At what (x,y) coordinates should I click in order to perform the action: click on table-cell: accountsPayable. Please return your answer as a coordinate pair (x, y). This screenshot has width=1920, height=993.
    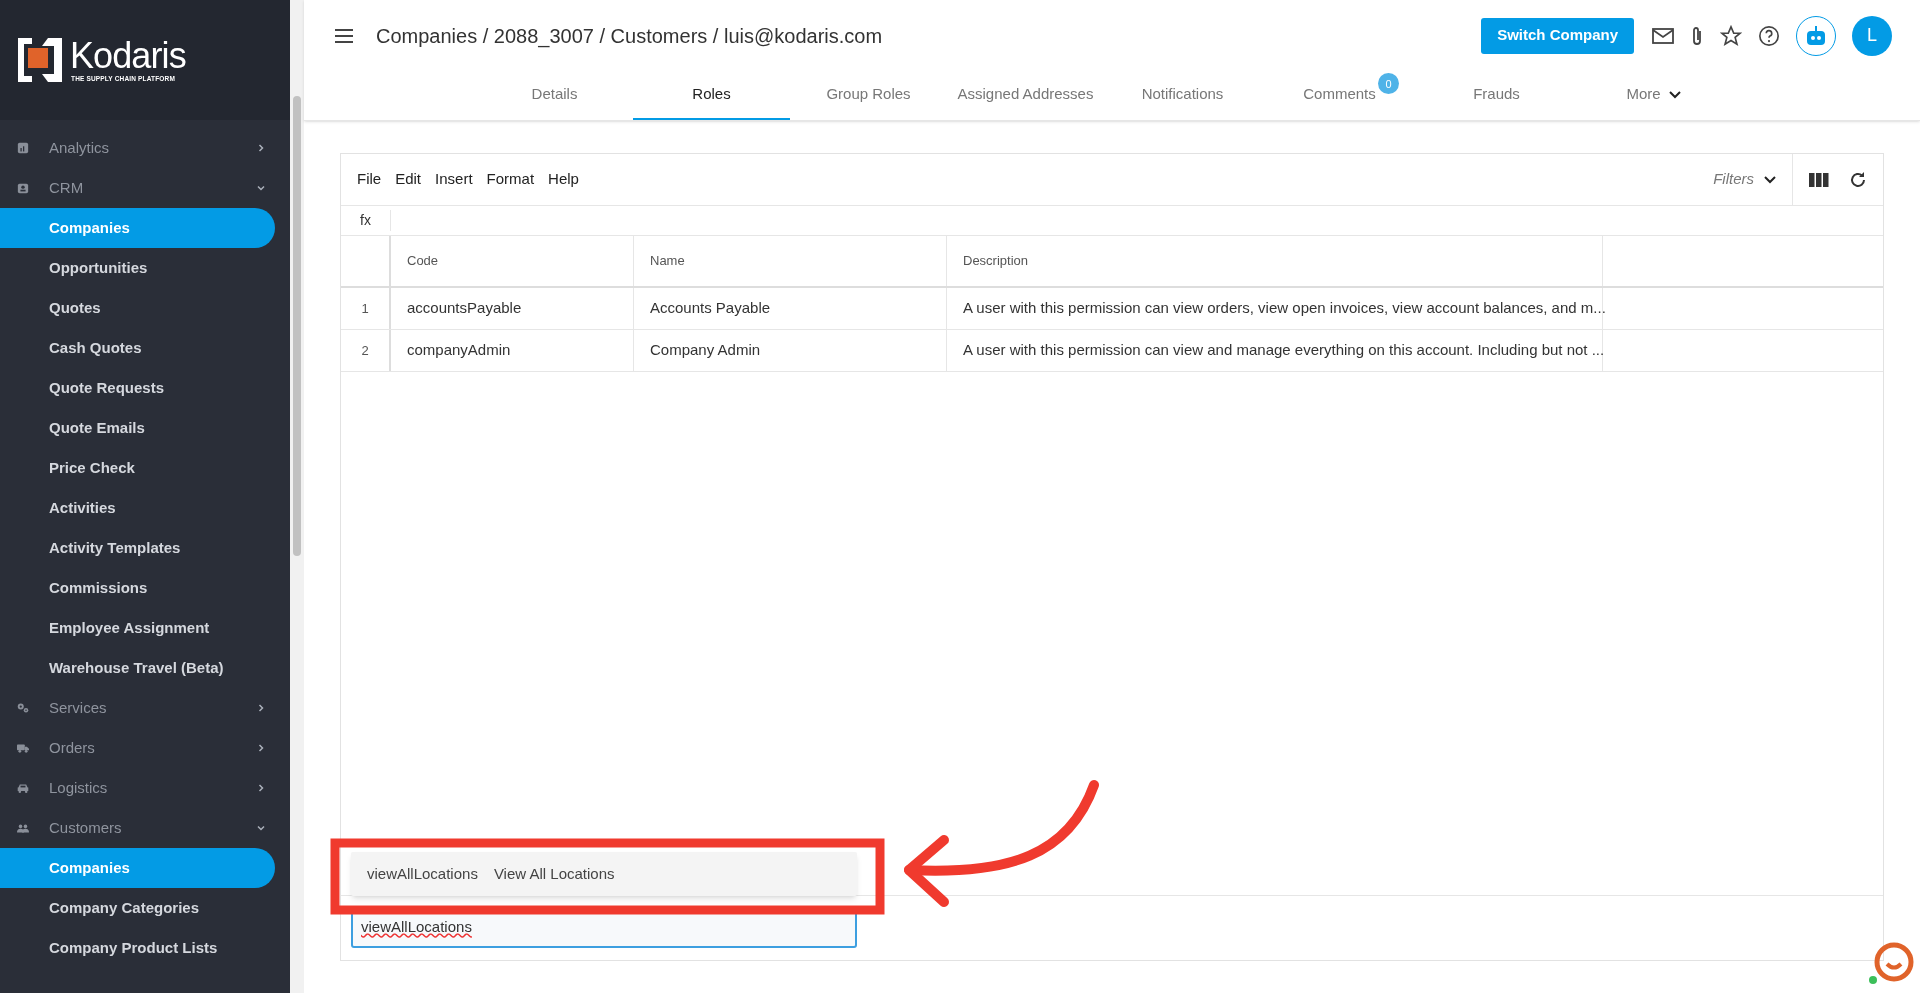
    Looking at the image, I should click on (512, 308).